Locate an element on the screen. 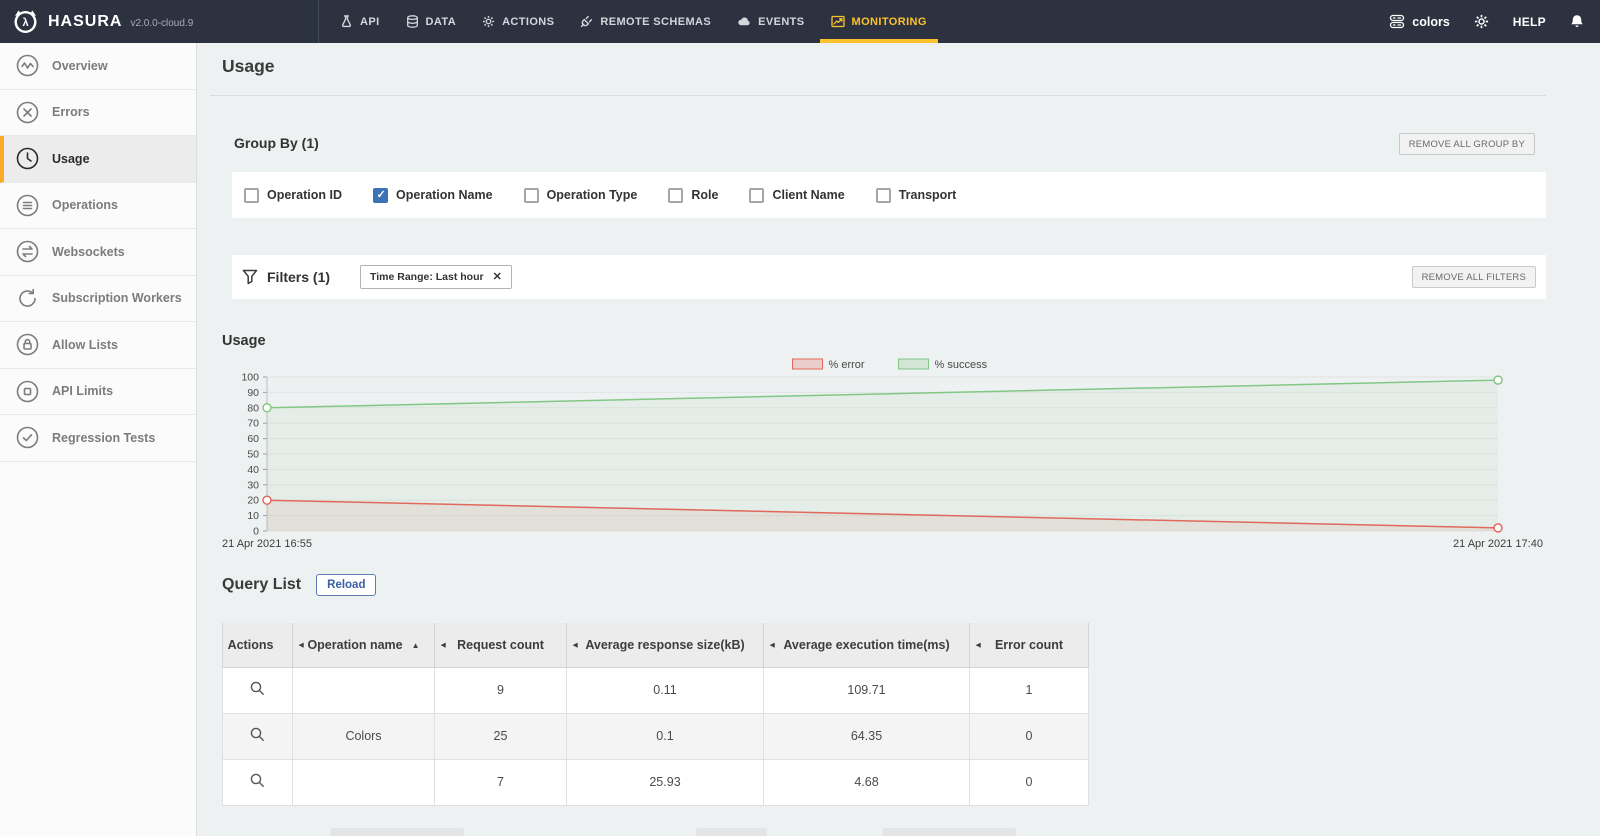  svg-text: % success is located at coordinates (961, 365).